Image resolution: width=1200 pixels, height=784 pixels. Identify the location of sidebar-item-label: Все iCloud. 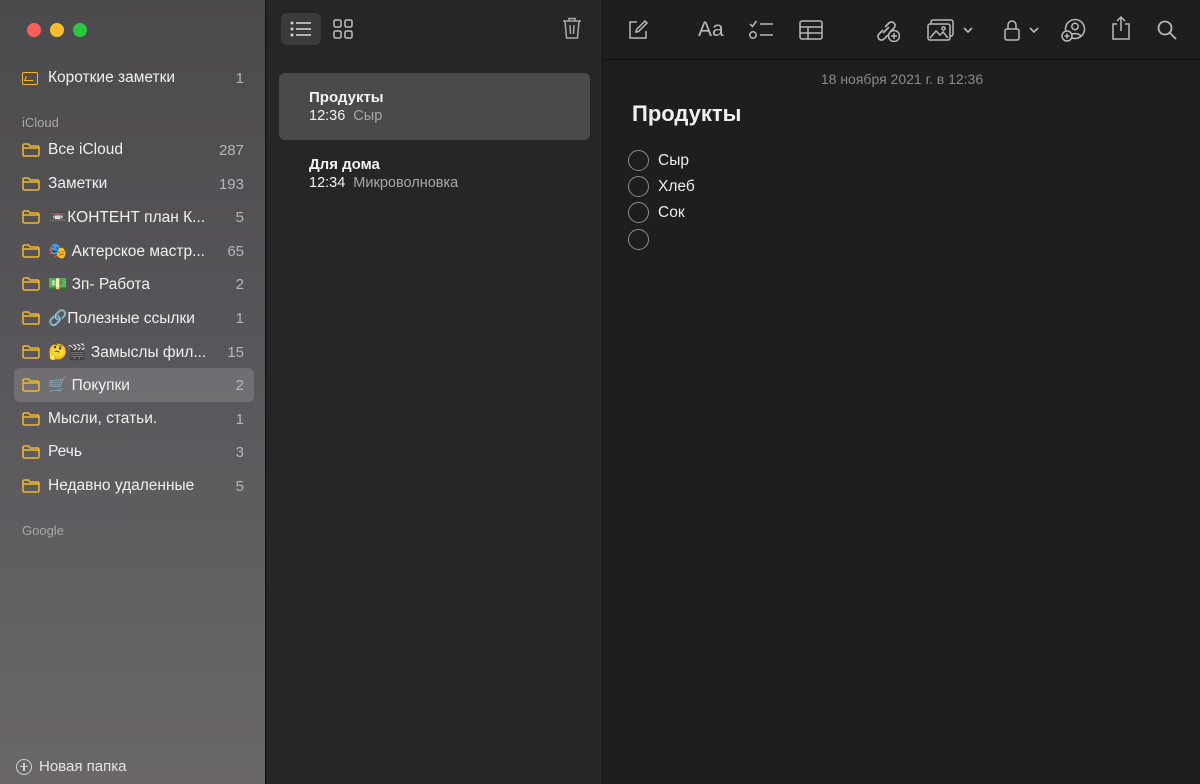
(85, 149).